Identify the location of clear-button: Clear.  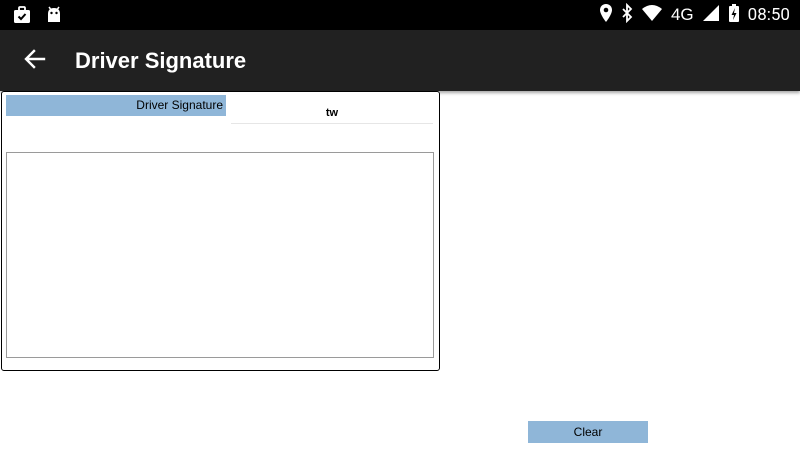
(588, 432).